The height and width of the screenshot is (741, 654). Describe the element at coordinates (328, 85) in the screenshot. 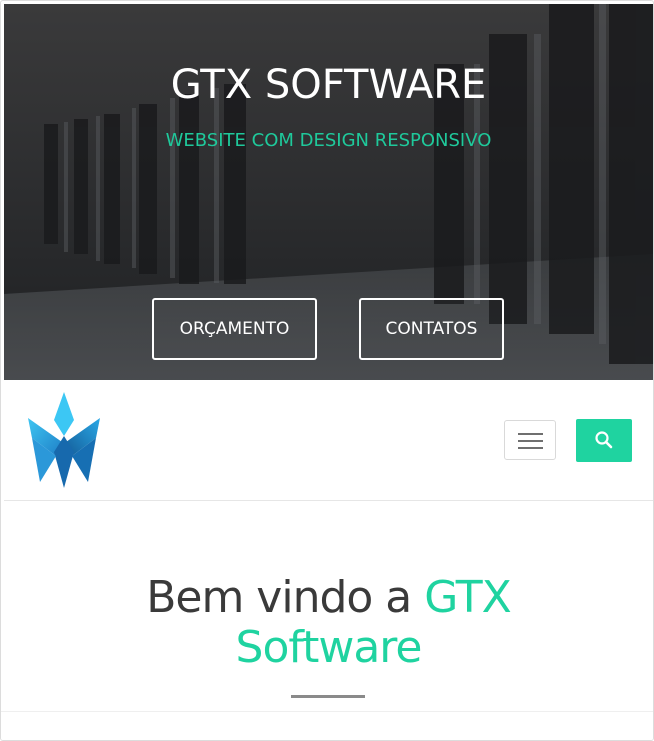

I see `hero-title: GTX SOFTWARE` at that location.